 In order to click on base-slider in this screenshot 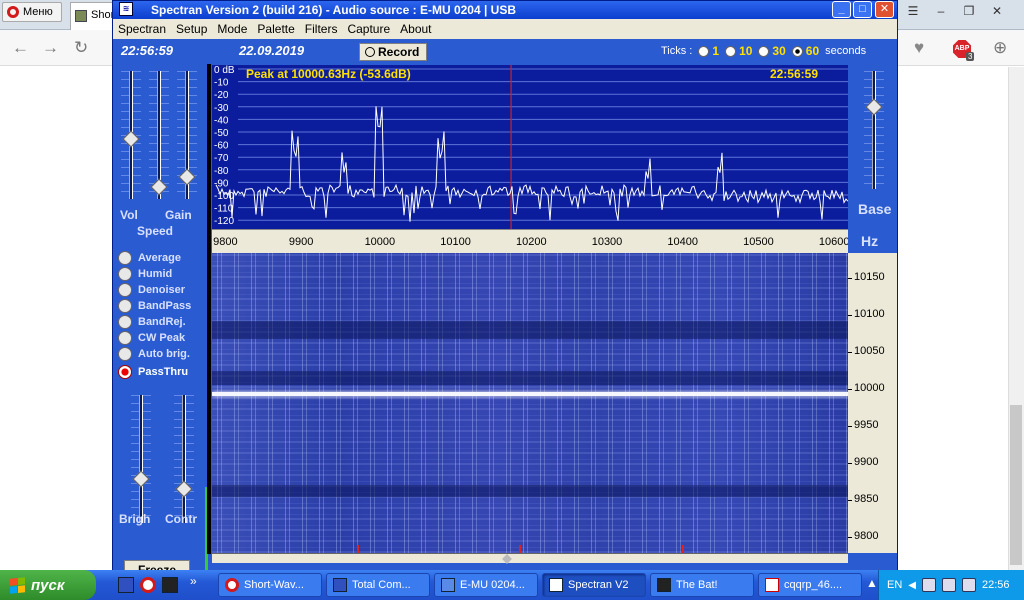, I will do `click(874, 130)`.